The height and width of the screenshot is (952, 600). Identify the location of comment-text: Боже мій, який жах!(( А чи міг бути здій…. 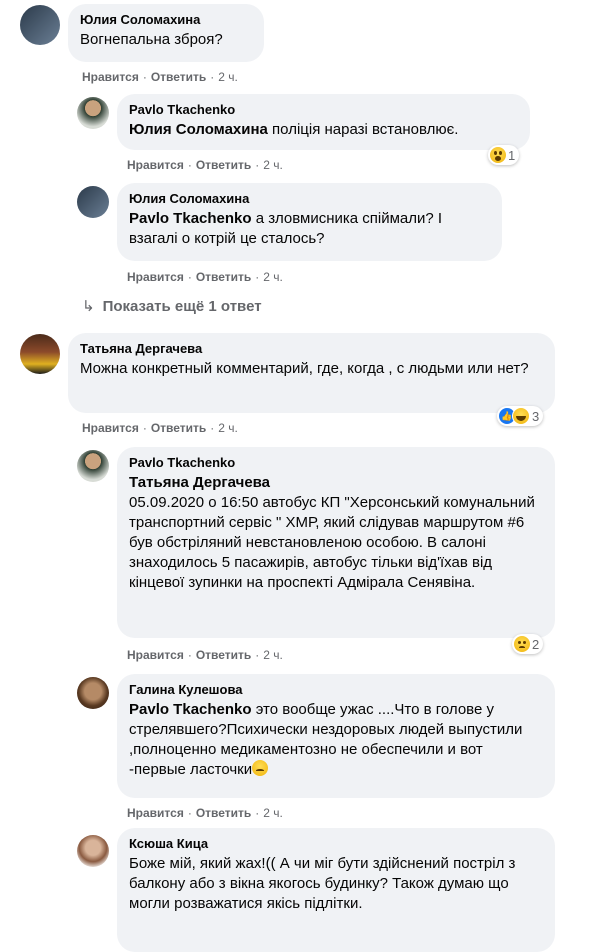
(322, 883).